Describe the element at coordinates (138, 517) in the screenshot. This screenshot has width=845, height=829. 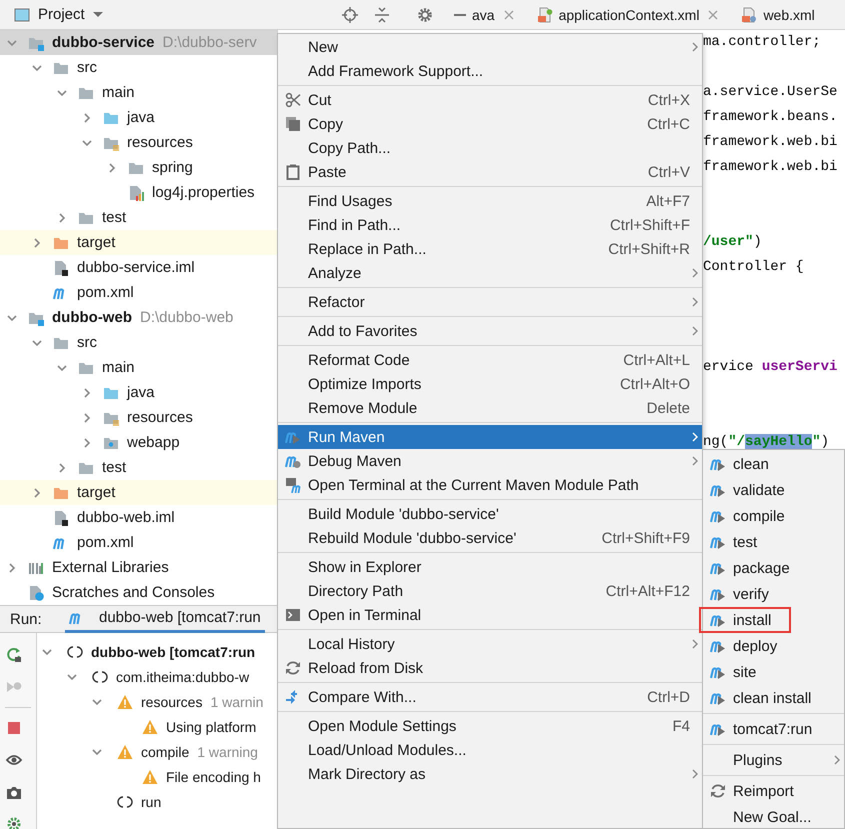
I see `tree-row: dubbo-web.iml` at that location.